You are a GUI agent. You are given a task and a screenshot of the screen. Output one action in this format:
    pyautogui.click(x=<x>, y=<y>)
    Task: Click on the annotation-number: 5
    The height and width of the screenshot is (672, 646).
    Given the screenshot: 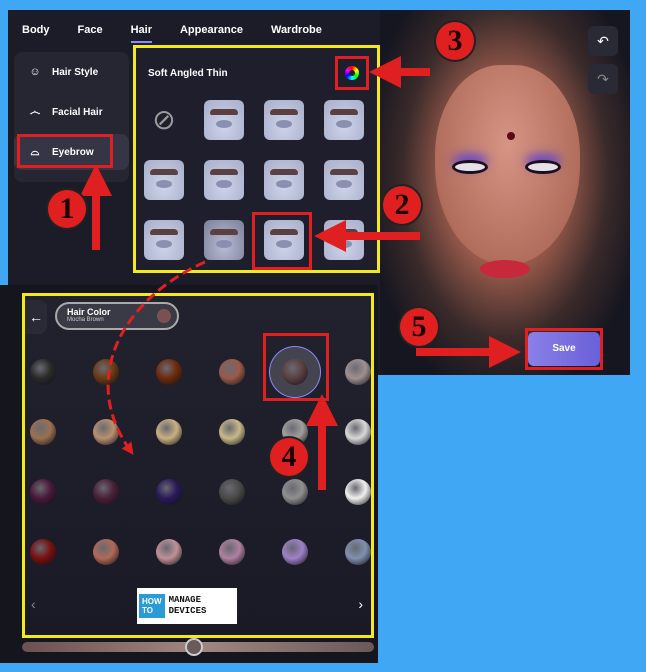 What is the action you would take?
    pyautogui.click(x=419, y=327)
    